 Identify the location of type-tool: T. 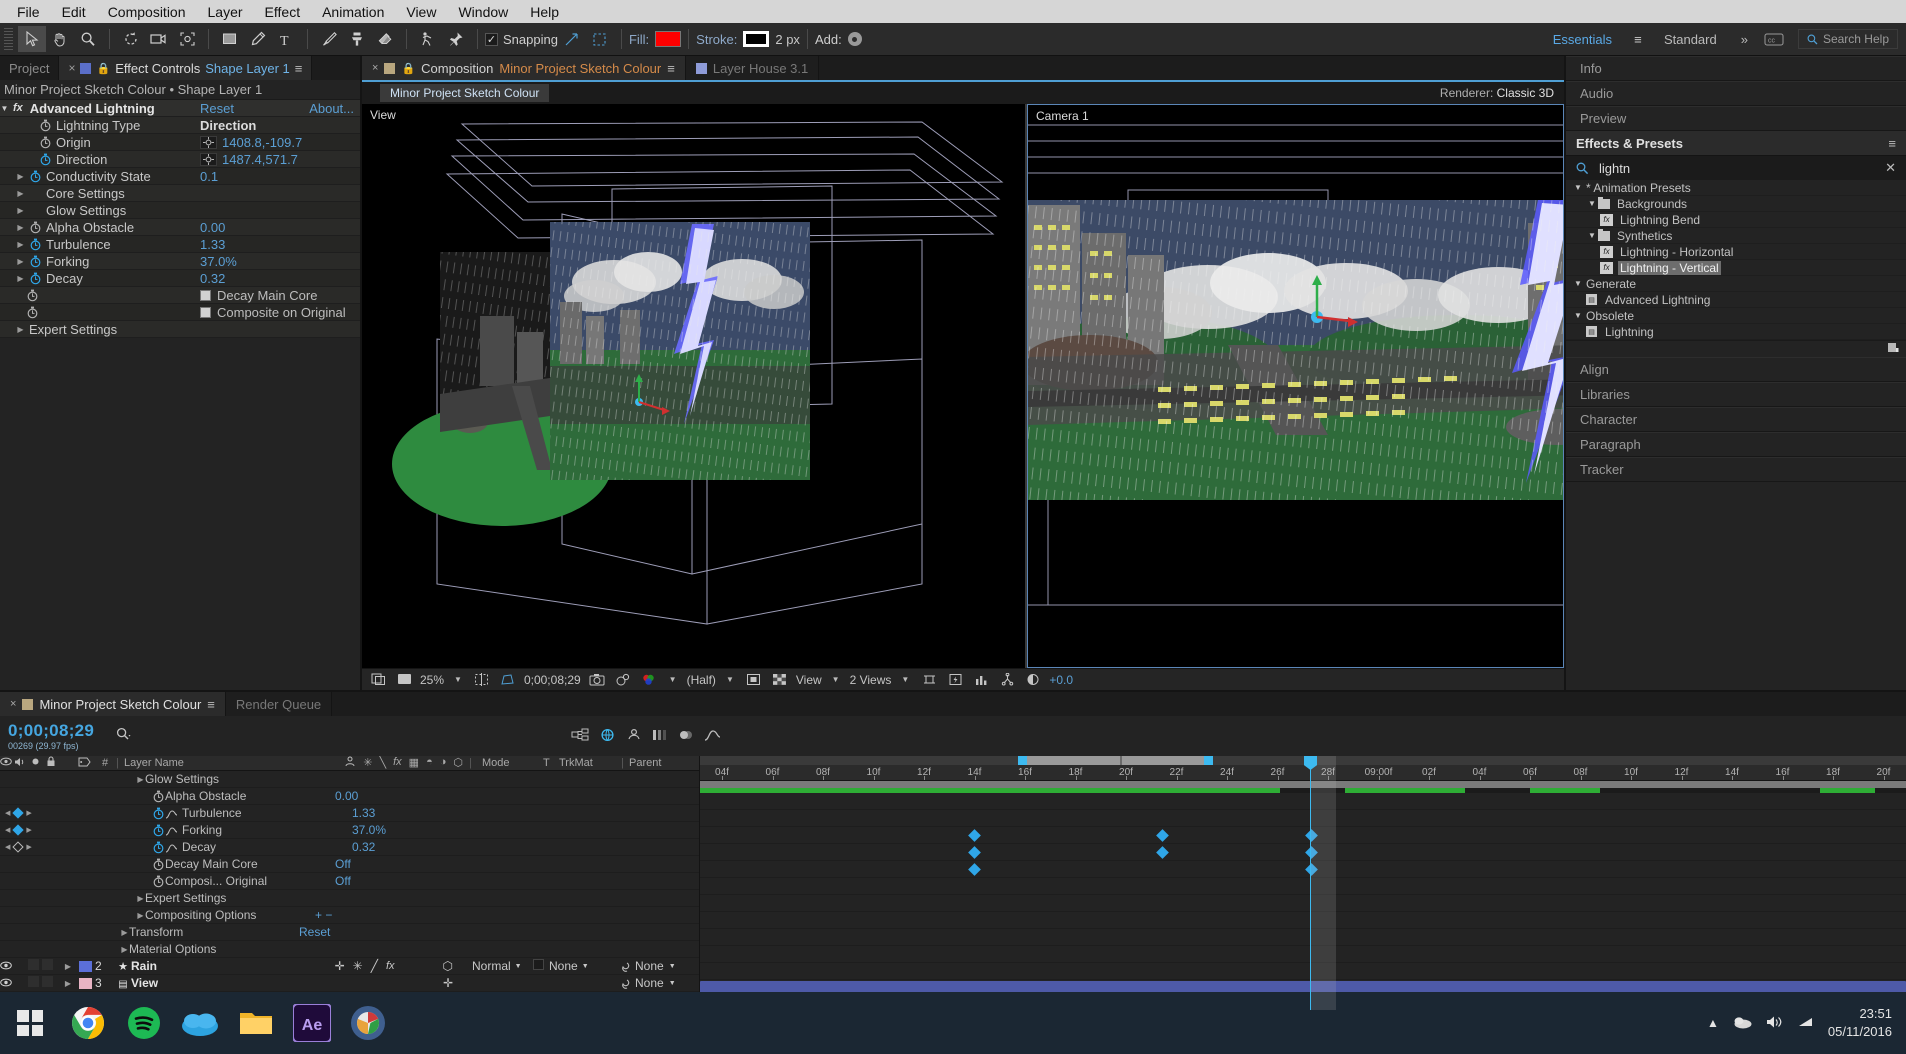
(286, 39).